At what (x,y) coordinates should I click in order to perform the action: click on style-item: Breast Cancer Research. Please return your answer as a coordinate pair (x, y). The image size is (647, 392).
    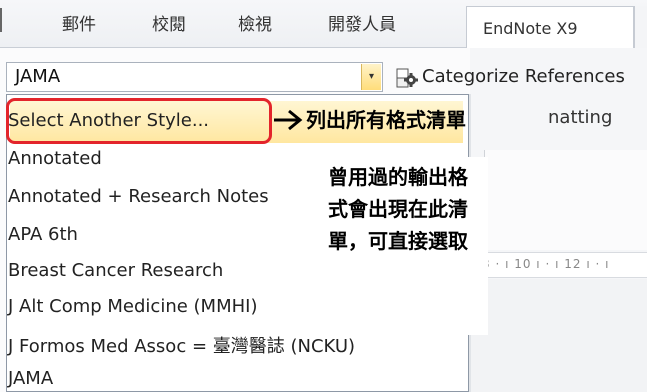
    Looking at the image, I should click on (115, 270).